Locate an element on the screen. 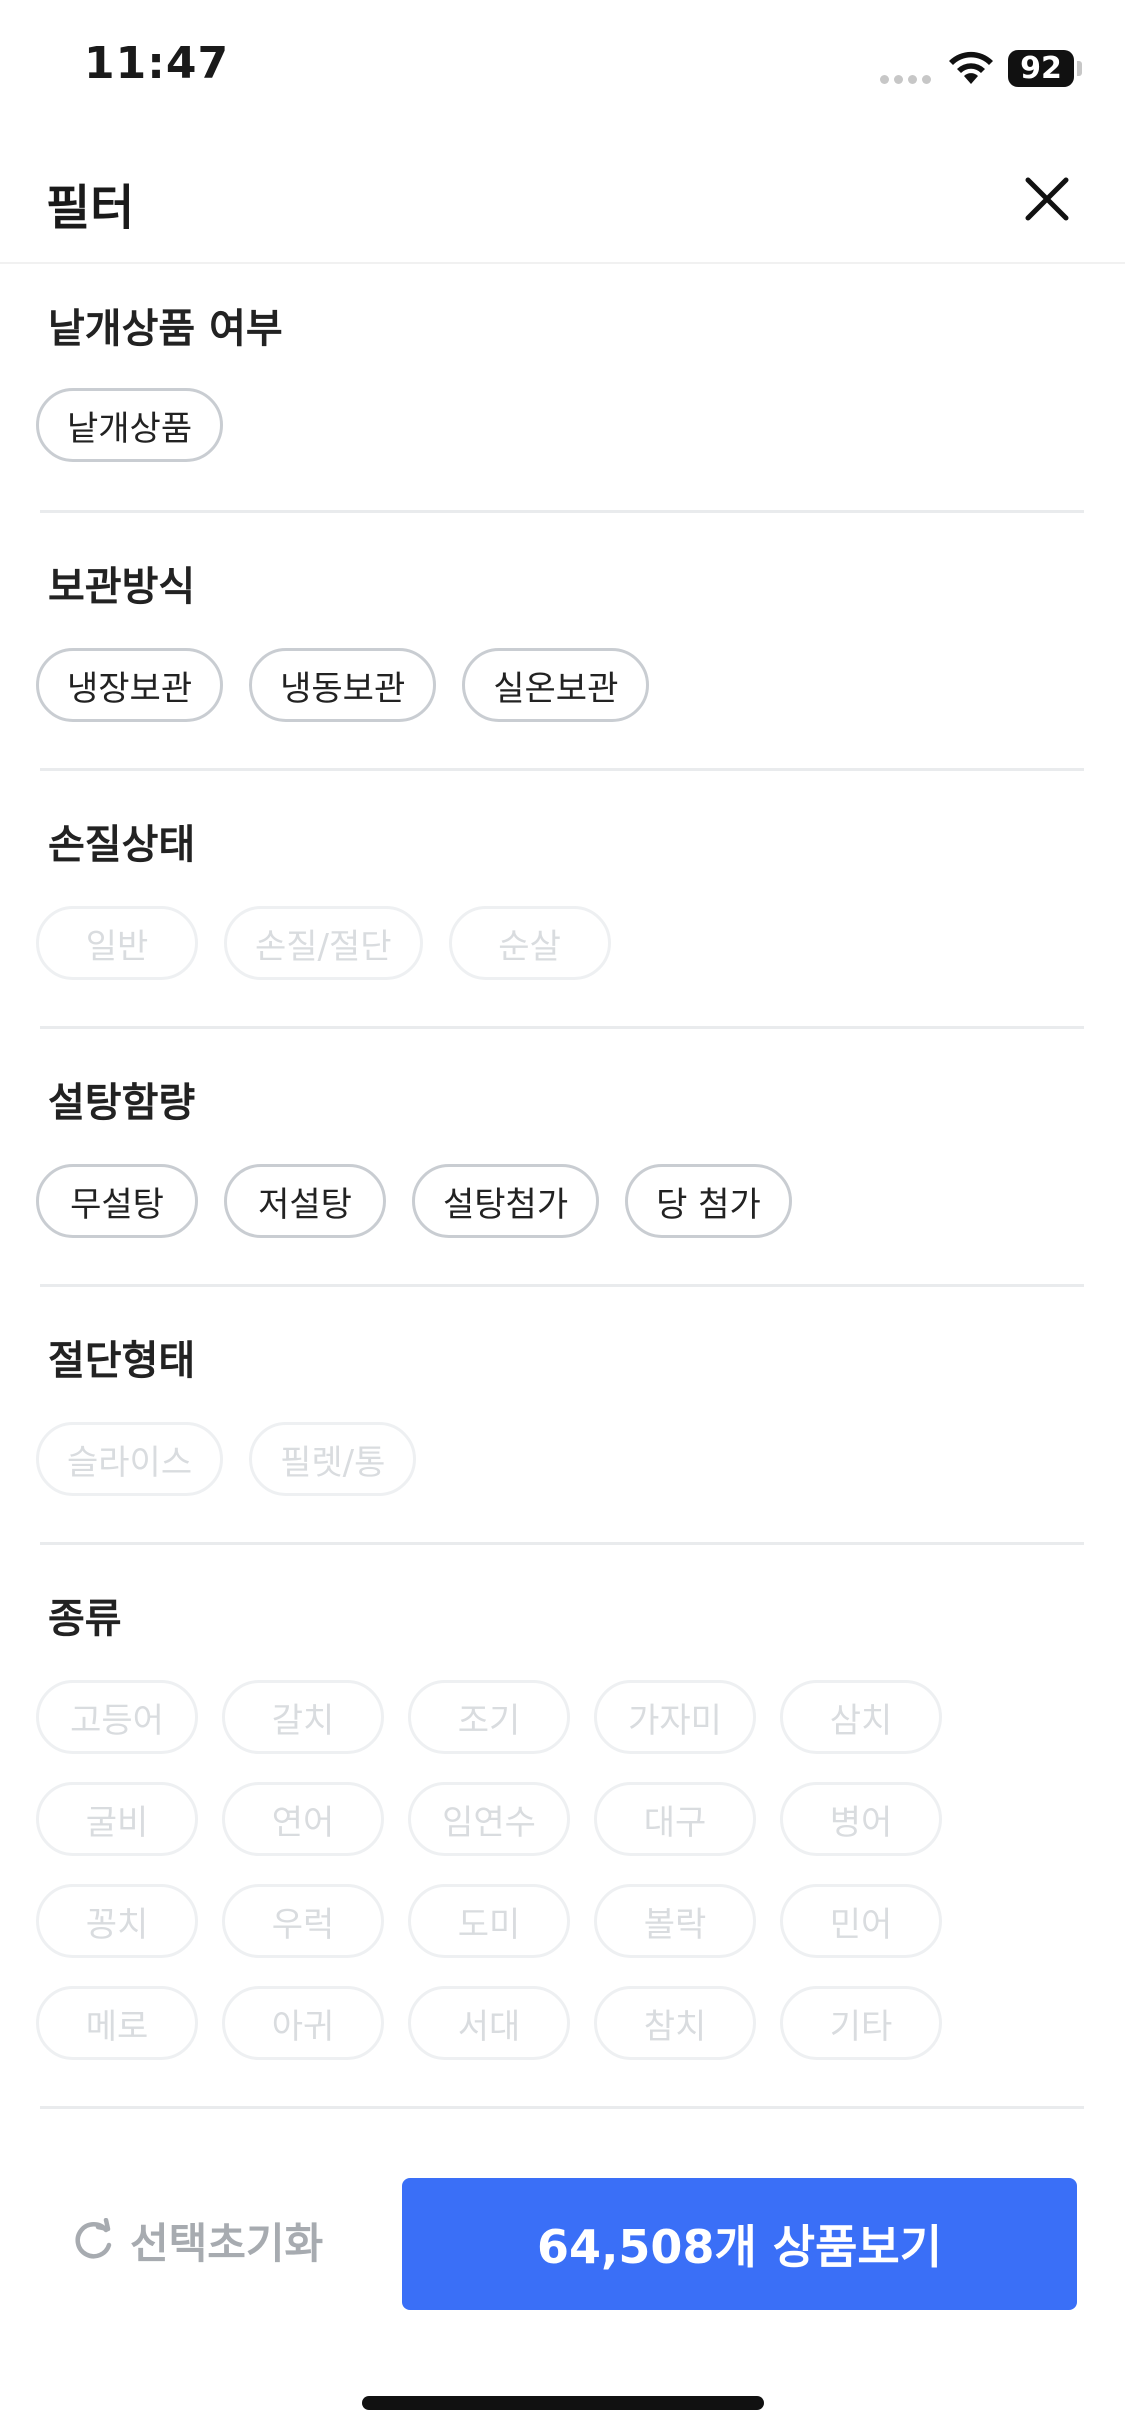 This screenshot has width=1125, height=2436. filter-chip: 민어 is located at coordinates (861, 1921).